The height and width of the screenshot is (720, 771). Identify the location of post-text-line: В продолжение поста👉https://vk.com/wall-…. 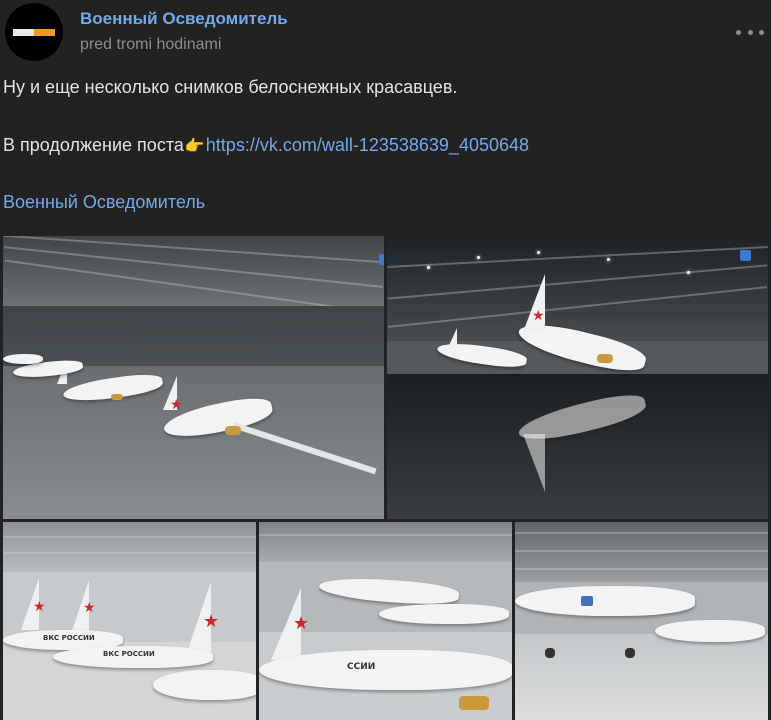
(266, 145).